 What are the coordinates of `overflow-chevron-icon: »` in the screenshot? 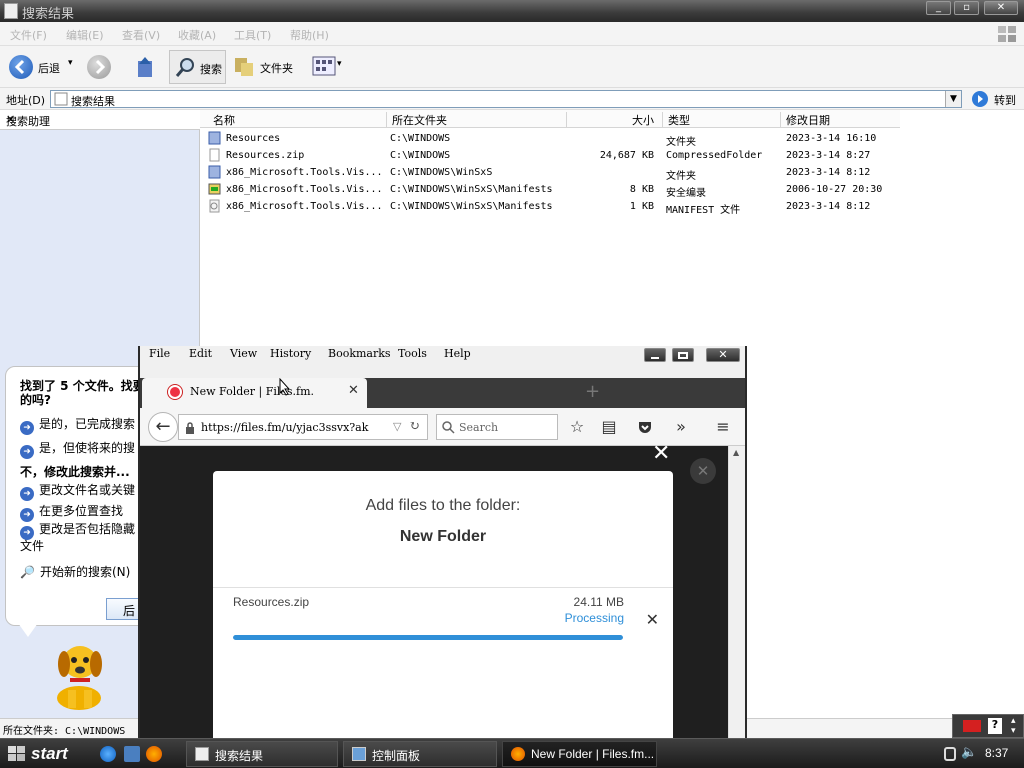 It's located at (681, 427).